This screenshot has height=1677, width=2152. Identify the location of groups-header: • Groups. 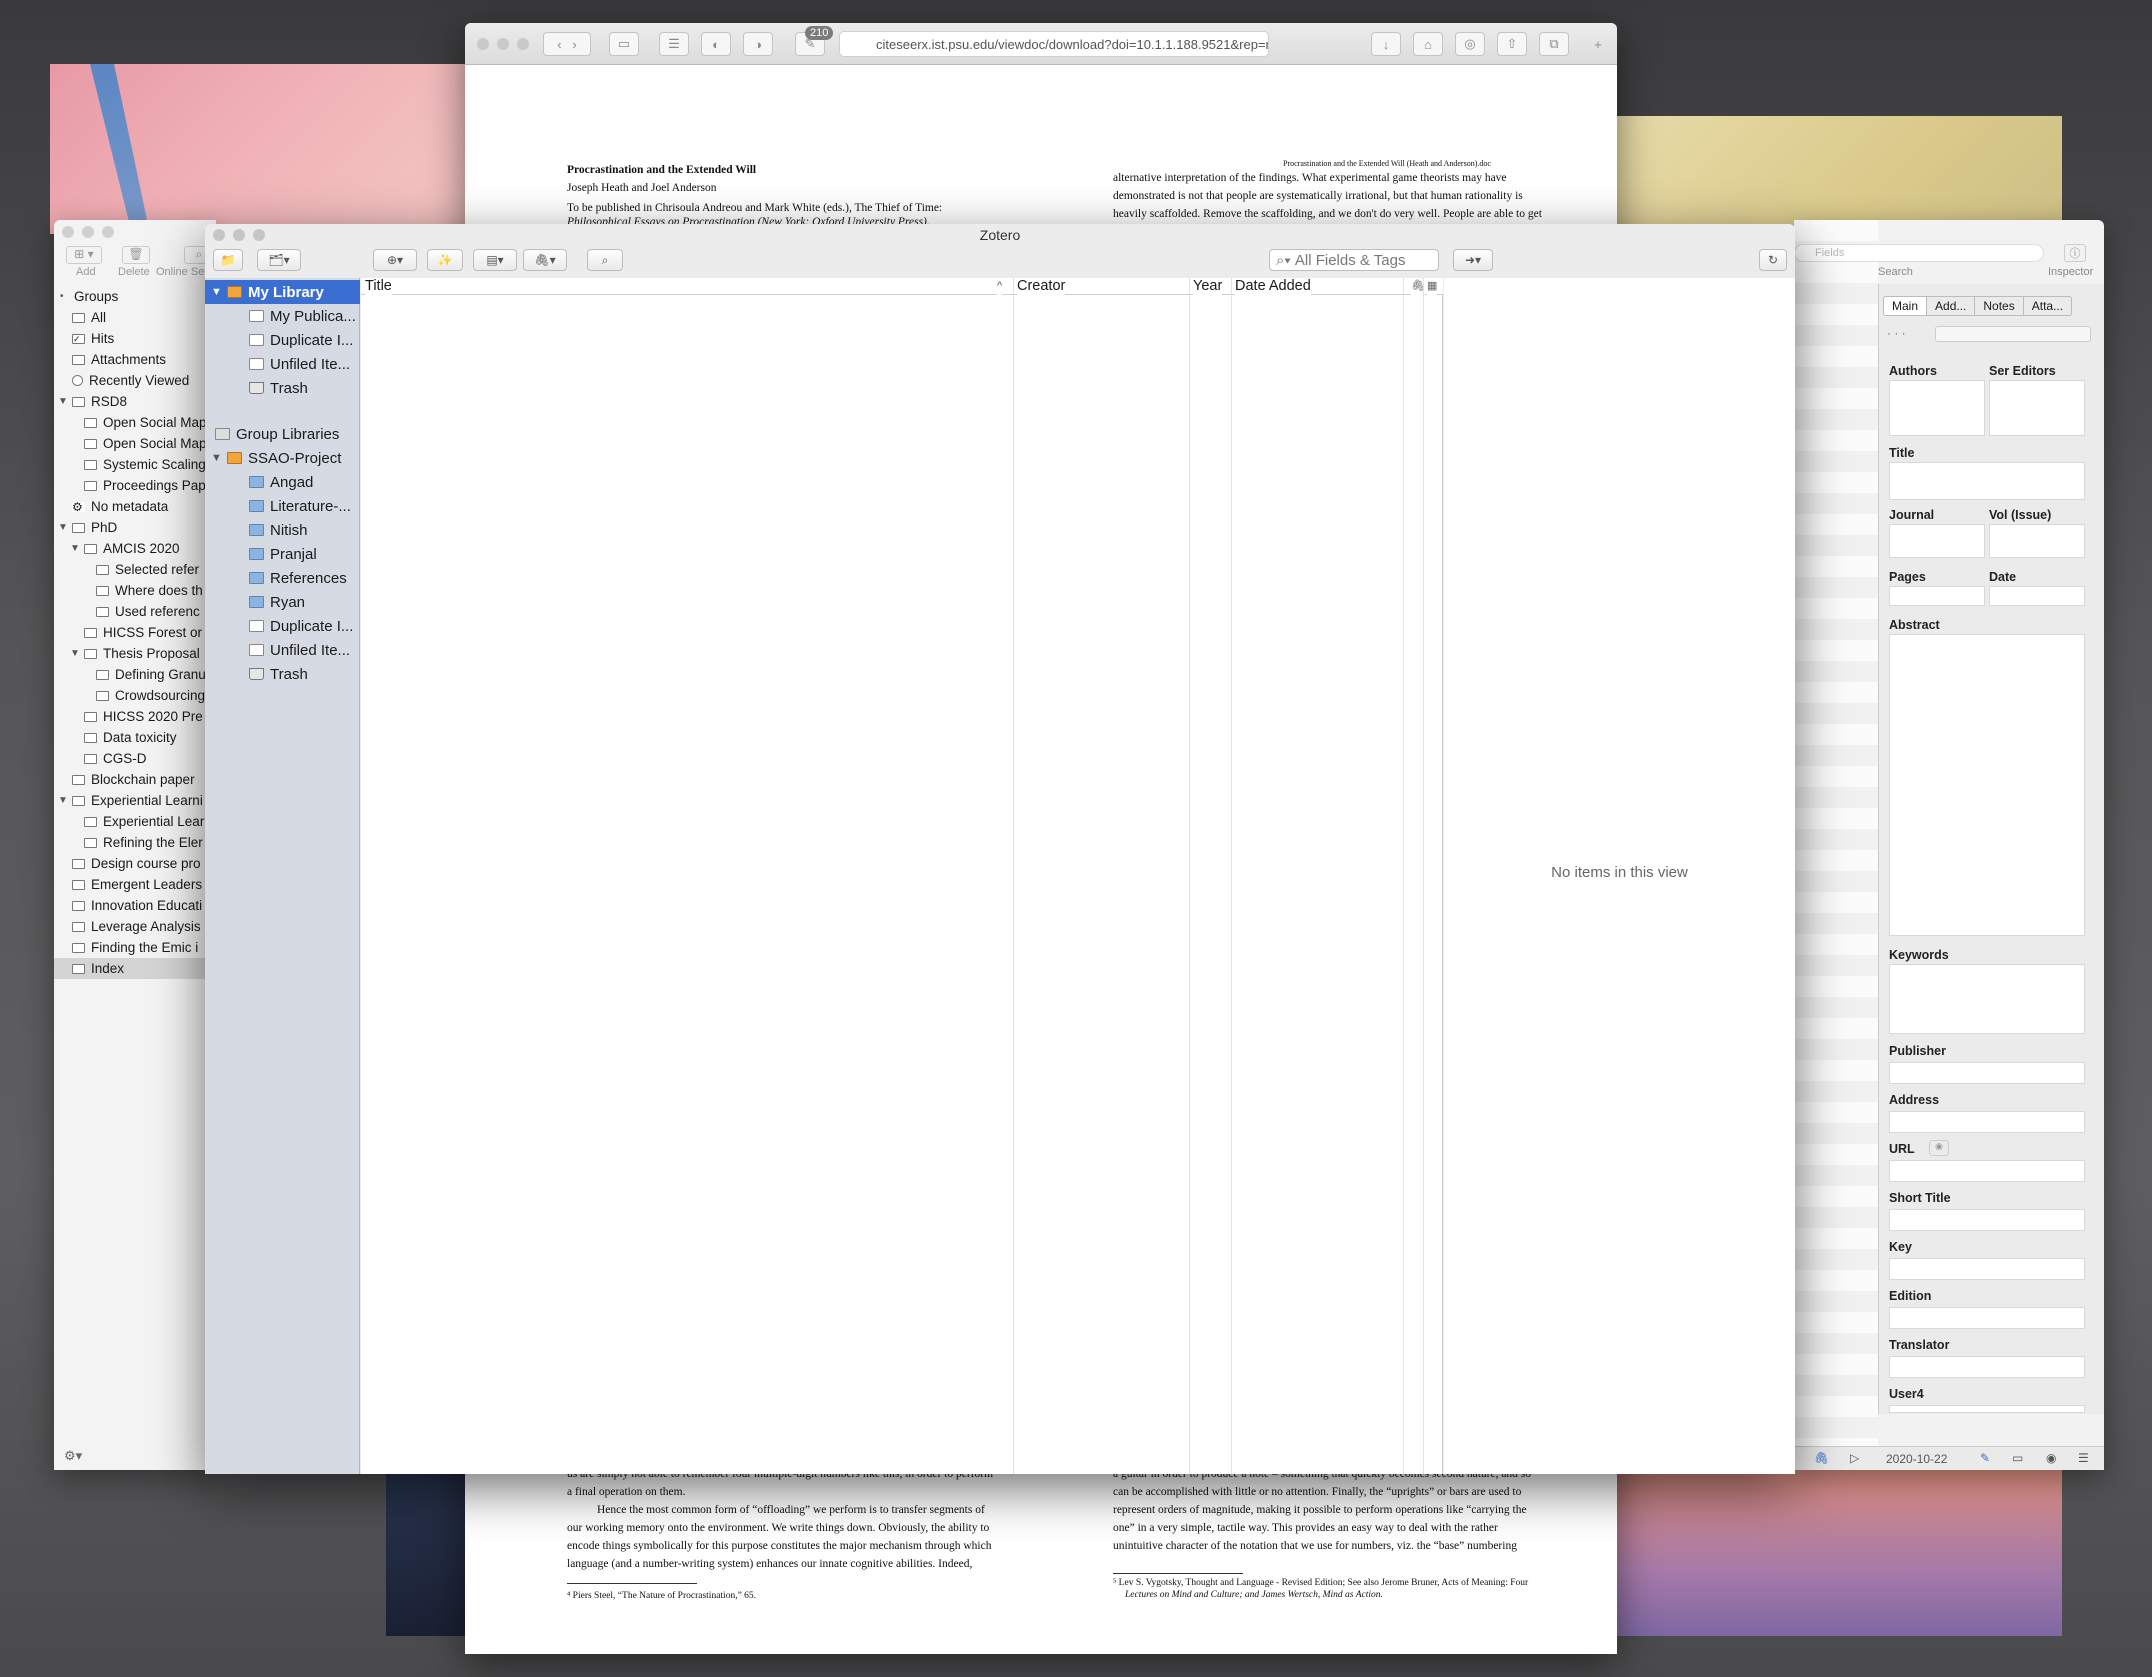
(135, 296).